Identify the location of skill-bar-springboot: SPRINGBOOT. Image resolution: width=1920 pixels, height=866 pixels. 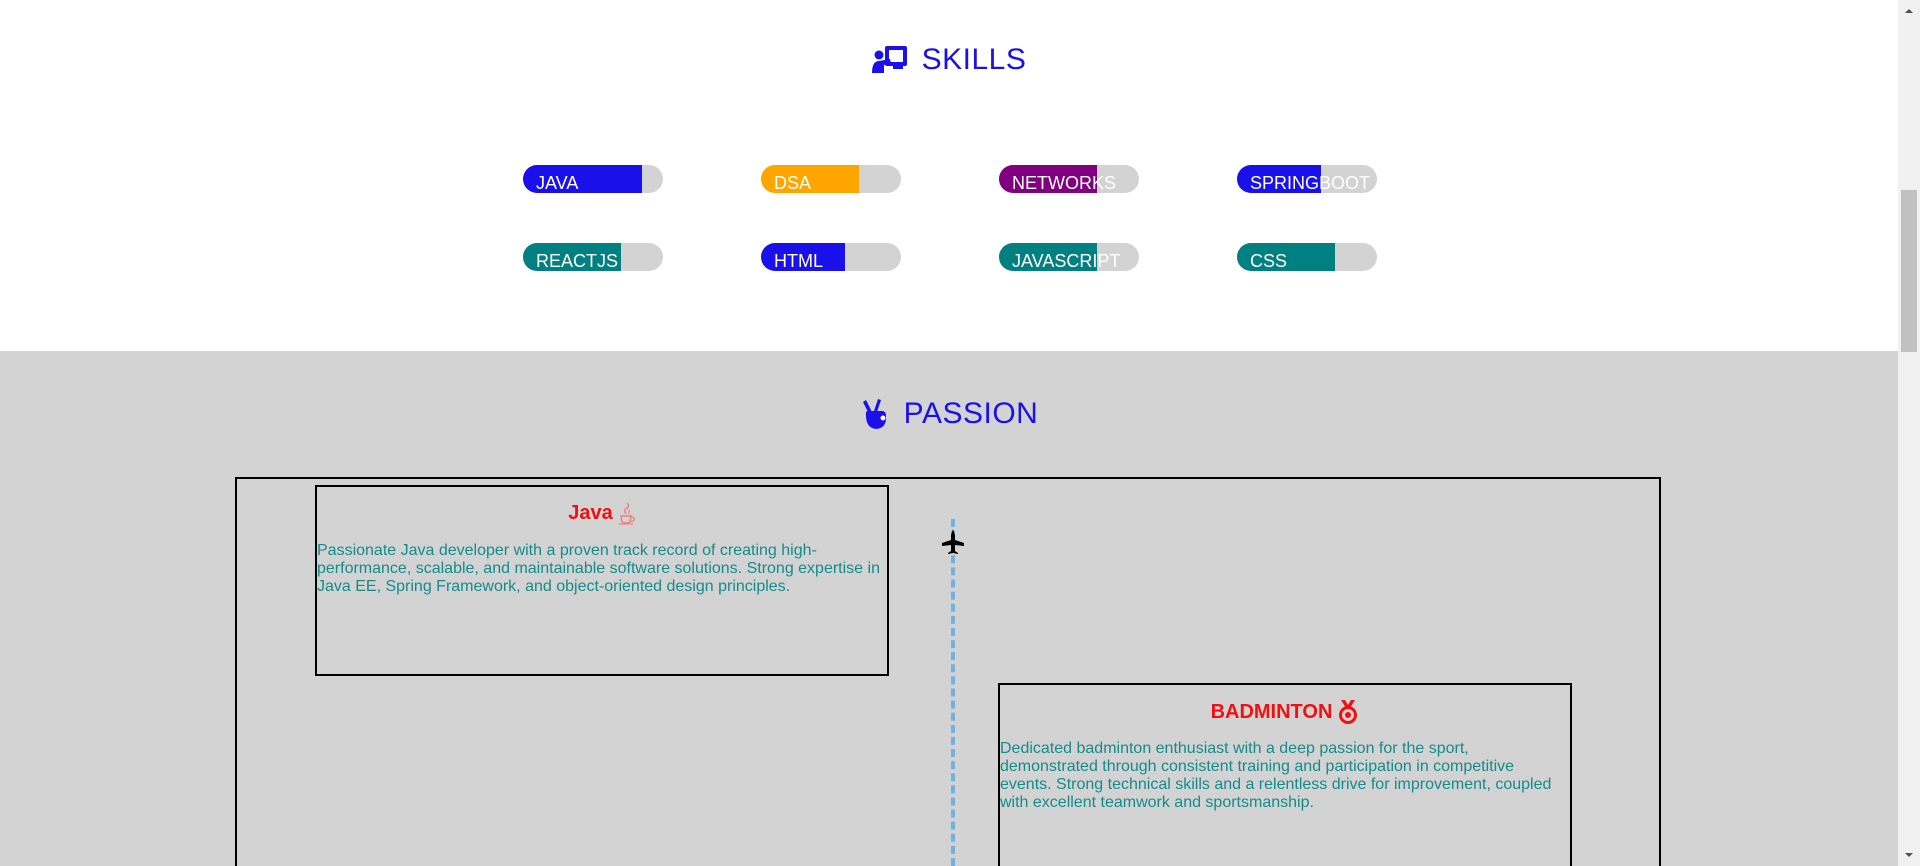
(1307, 179).